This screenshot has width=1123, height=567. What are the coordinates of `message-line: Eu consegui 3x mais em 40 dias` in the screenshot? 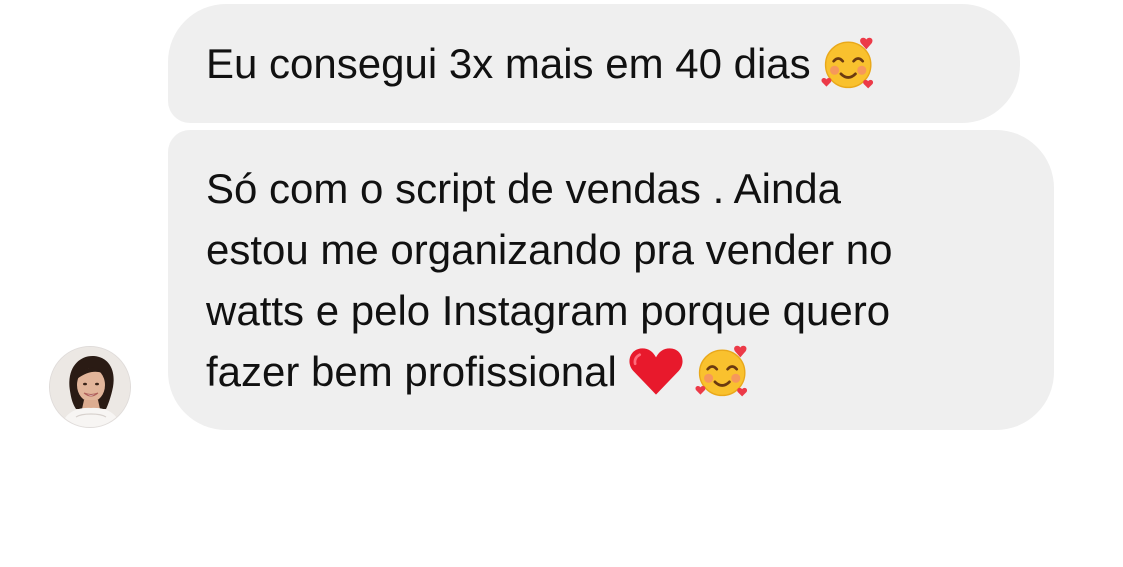 It's located at (613, 64).